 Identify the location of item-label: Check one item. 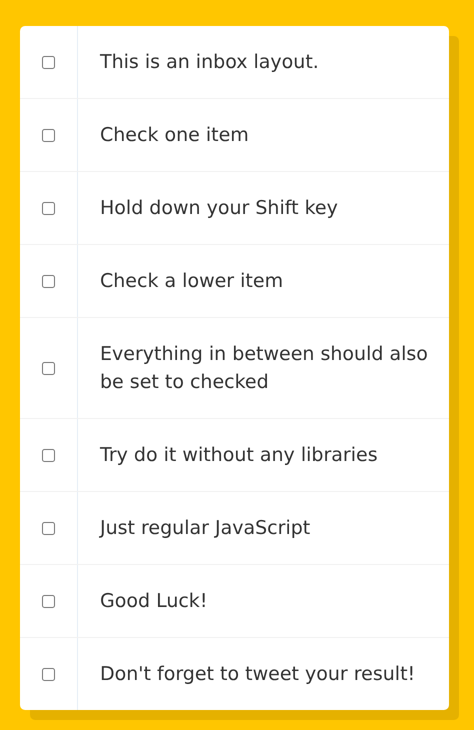
(174, 135).